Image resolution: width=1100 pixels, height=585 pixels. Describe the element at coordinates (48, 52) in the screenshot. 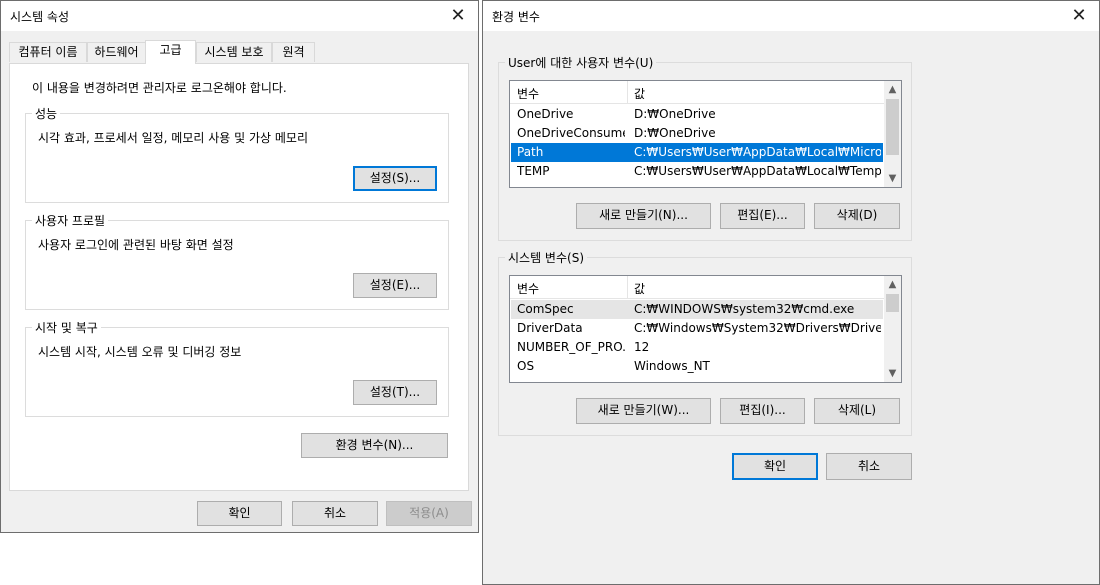

I see `tab-computer-name: 컴퓨터 이름` at that location.